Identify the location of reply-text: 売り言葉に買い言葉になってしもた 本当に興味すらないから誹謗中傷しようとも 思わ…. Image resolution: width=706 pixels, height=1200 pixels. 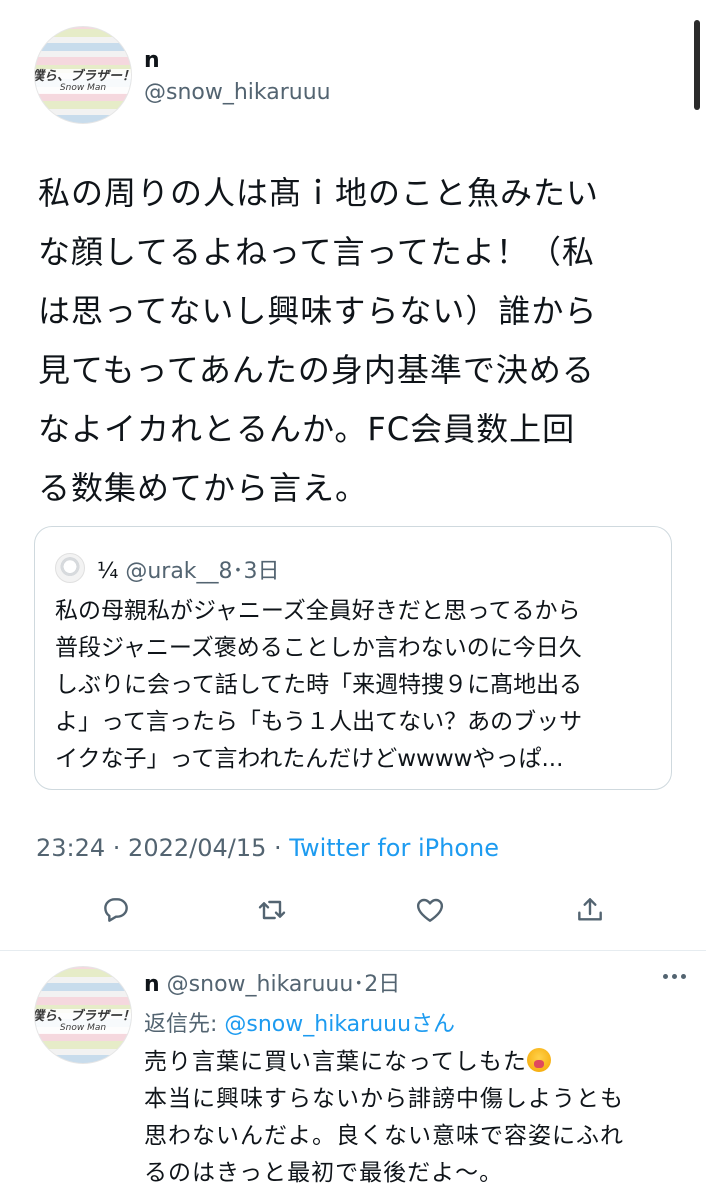
(414, 1118).